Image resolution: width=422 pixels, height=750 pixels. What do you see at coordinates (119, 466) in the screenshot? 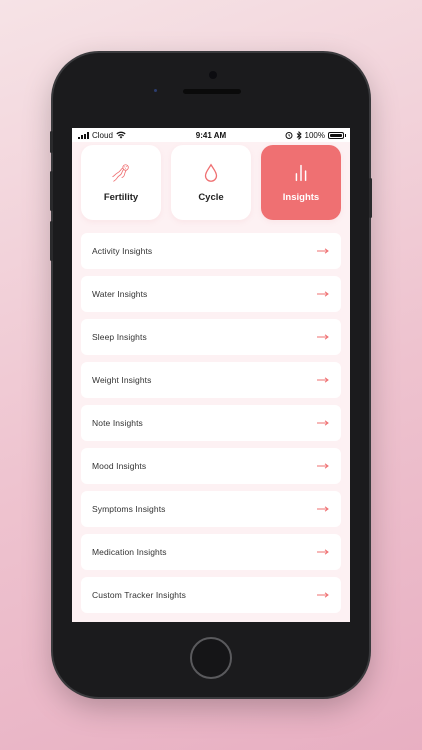
I see `list-item-label: Mood Insights` at bounding box center [119, 466].